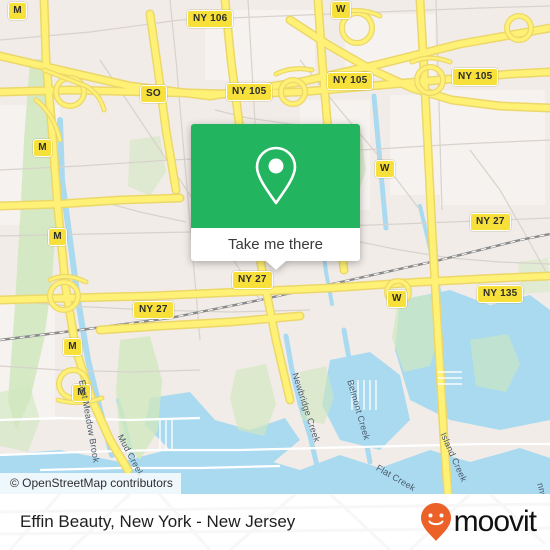 The height and width of the screenshot is (550, 550). I want to click on location-popup-card: Take me there, so click(275, 197).